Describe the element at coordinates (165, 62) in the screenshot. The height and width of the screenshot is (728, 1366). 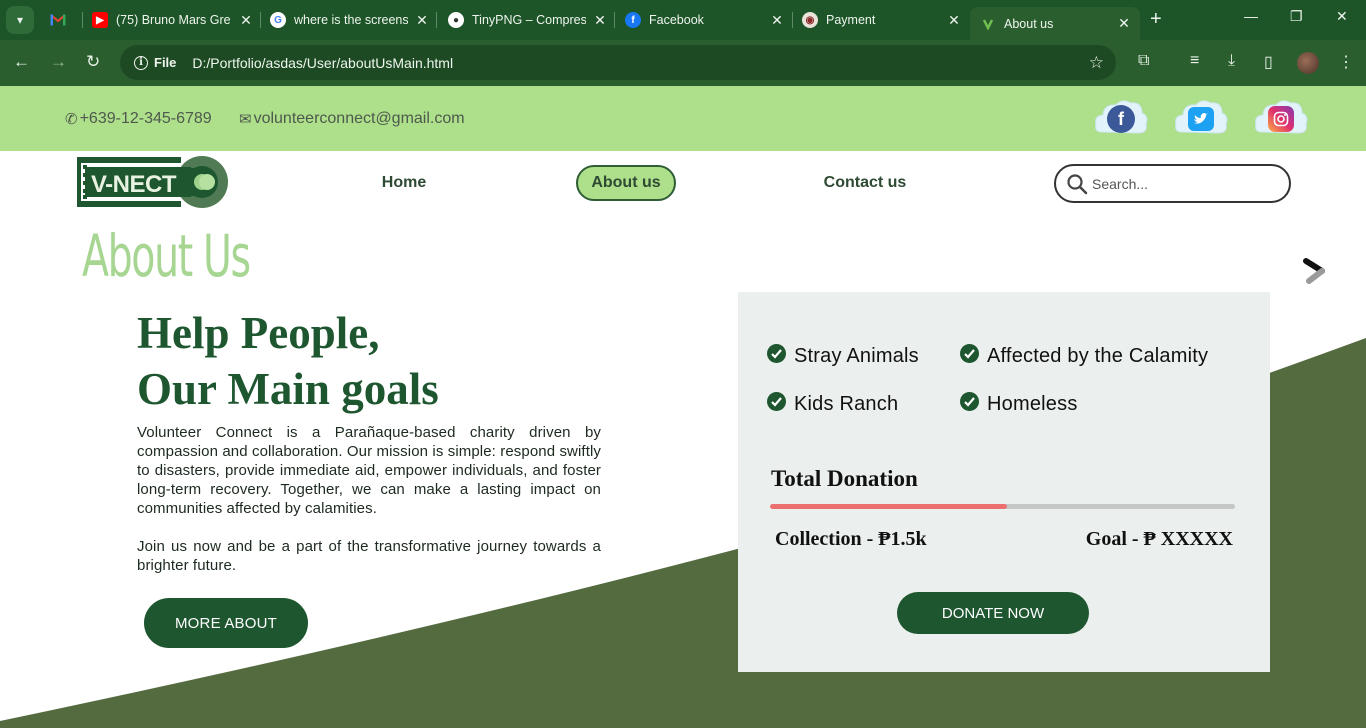
I see `site-info-label: File` at that location.